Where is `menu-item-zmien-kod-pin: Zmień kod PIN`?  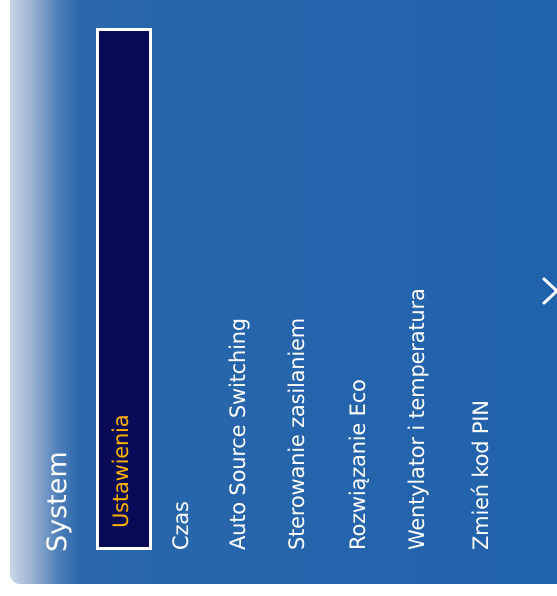 menu-item-zmien-kod-pin: Zmień kod PIN is located at coordinates (481, 475).